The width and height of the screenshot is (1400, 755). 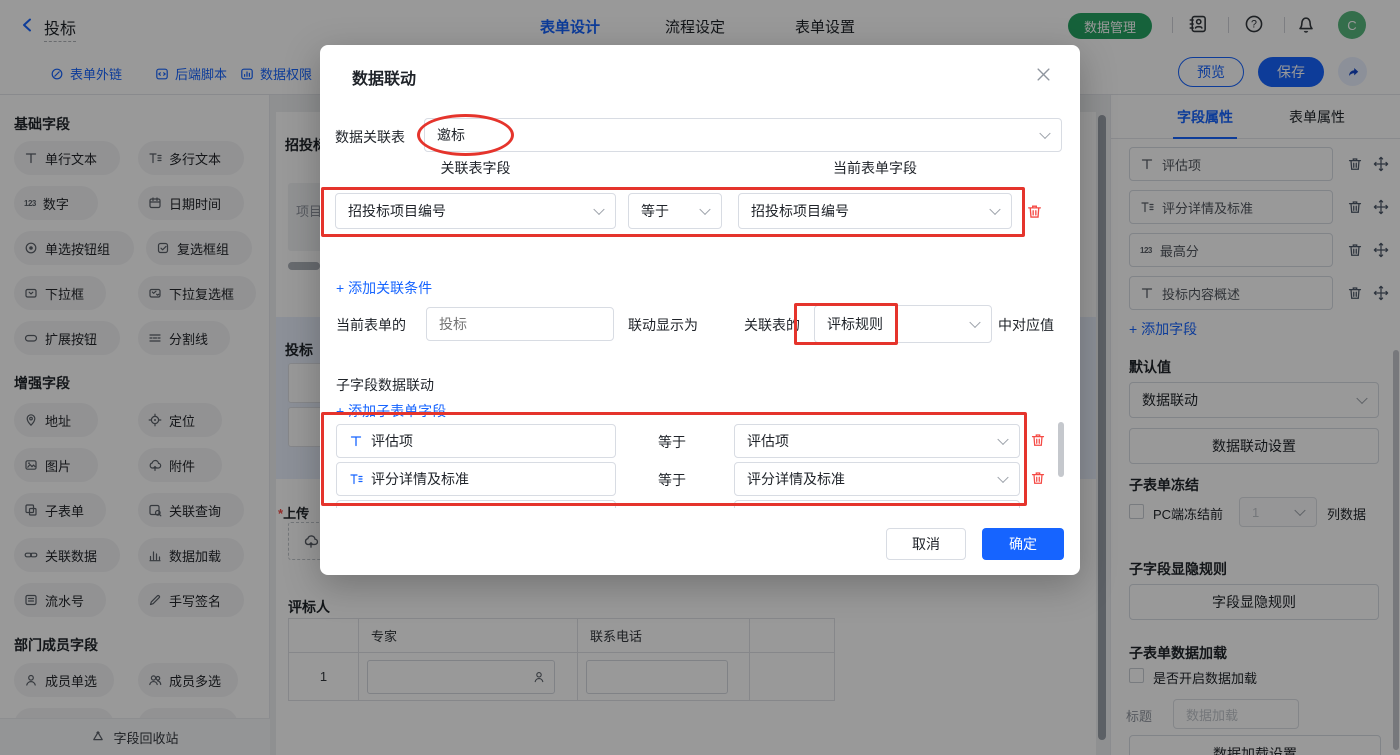 What do you see at coordinates (475, 211) in the screenshot?
I see `condition-left-select: 招投标项目编号` at bounding box center [475, 211].